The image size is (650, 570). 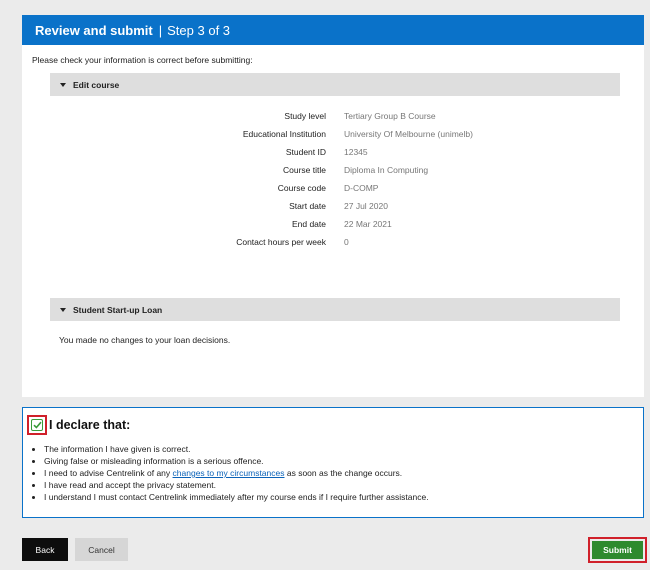 What do you see at coordinates (301, 188) in the screenshot?
I see `detail-label: Course code` at bounding box center [301, 188].